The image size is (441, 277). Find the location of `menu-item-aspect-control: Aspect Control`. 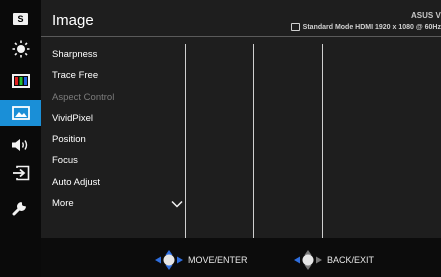

menu-item-aspect-control: Aspect Control is located at coordinates (83, 97).